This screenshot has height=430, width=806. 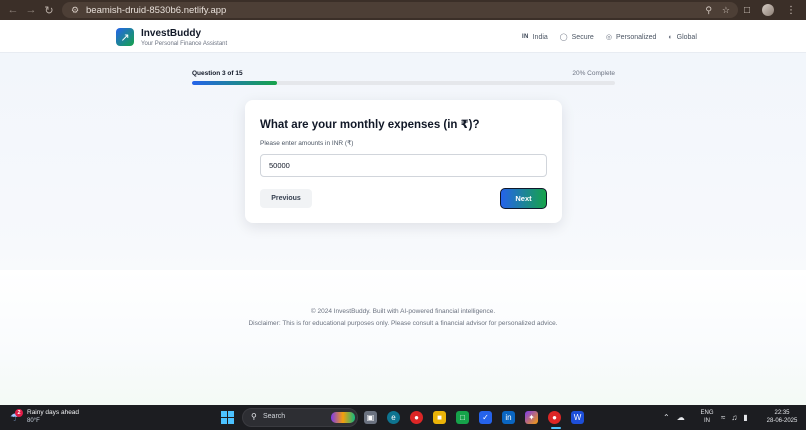 I want to click on todo-icon: ✓, so click(x=485, y=417).